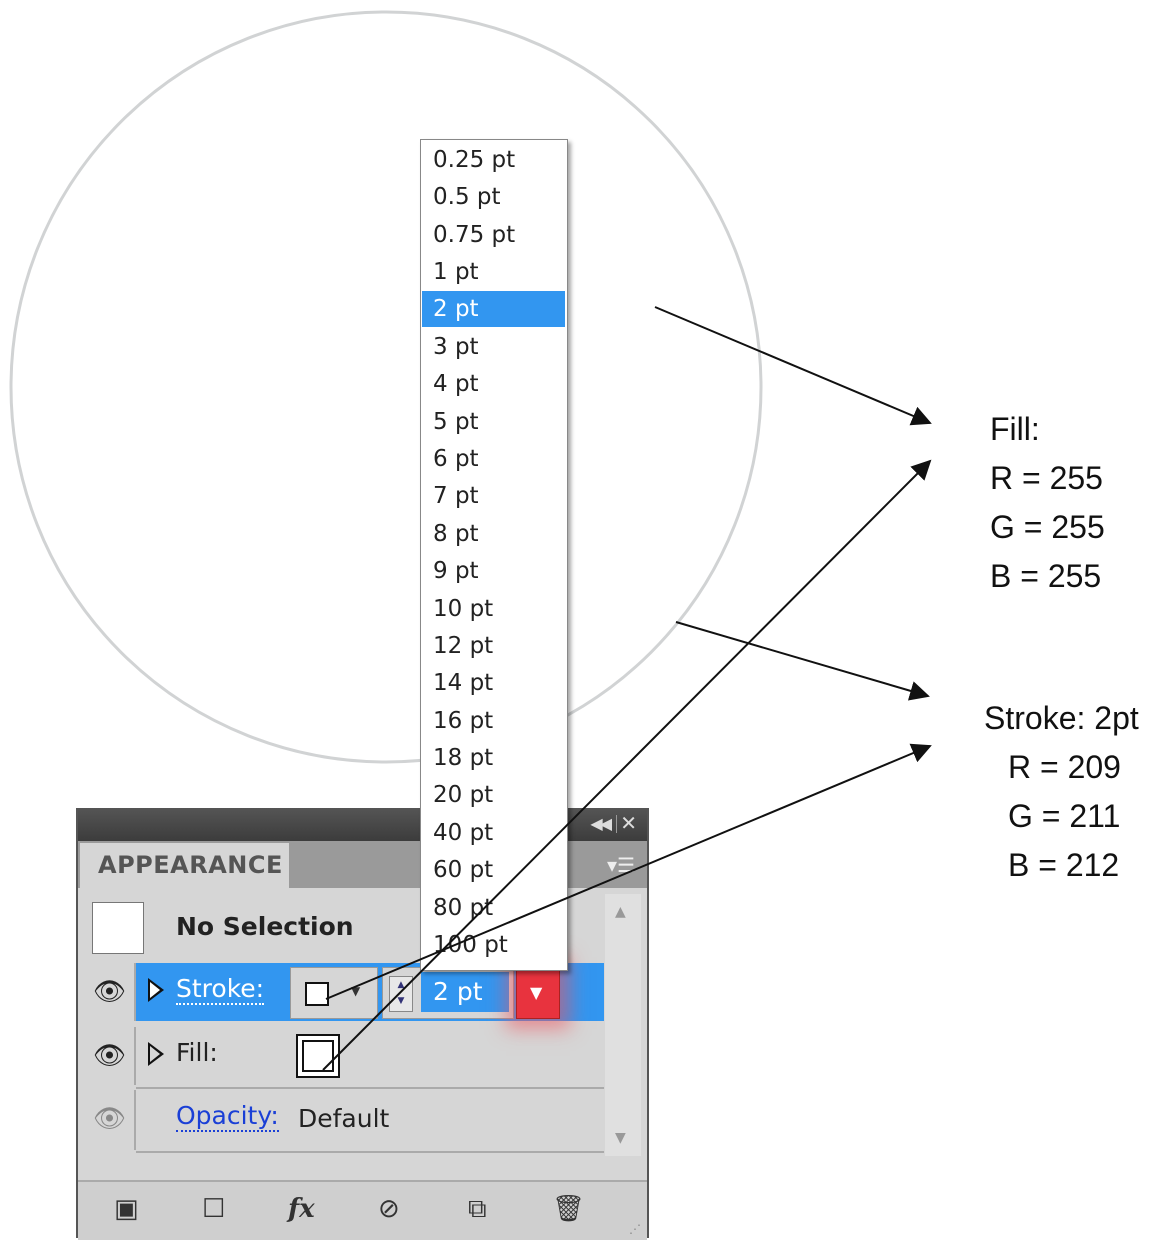  Describe the element at coordinates (197, 1053) in the screenshot. I see `fill-label: Fill:` at that location.